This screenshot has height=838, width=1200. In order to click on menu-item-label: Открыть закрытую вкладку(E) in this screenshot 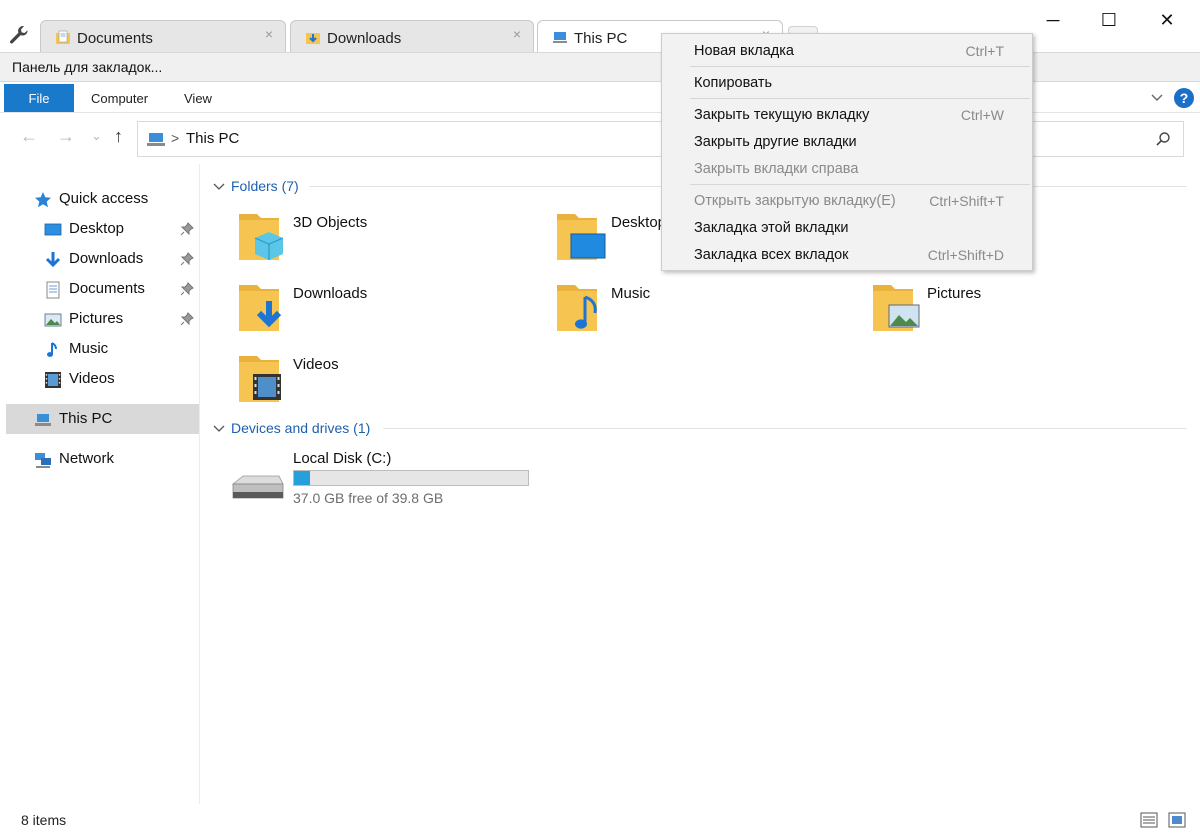, I will do `click(795, 201)`.